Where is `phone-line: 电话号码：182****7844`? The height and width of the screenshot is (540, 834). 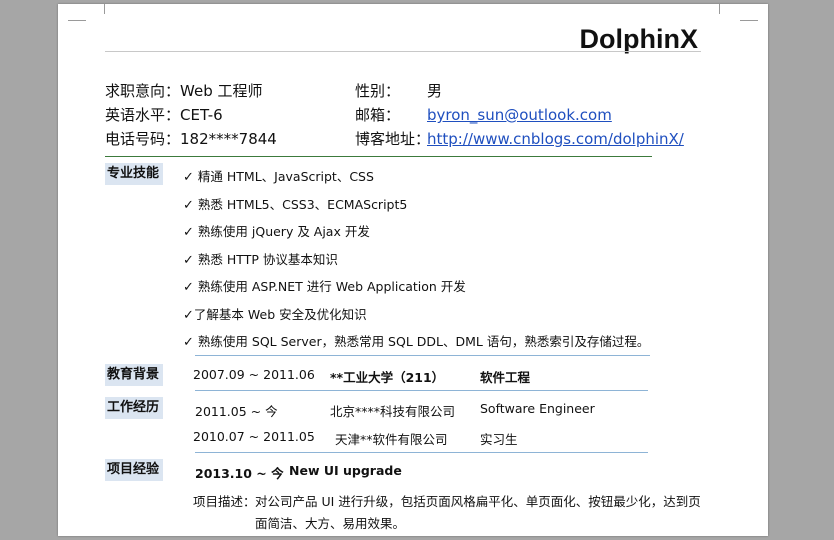 phone-line: 电话号码：182****7844 is located at coordinates (191, 139).